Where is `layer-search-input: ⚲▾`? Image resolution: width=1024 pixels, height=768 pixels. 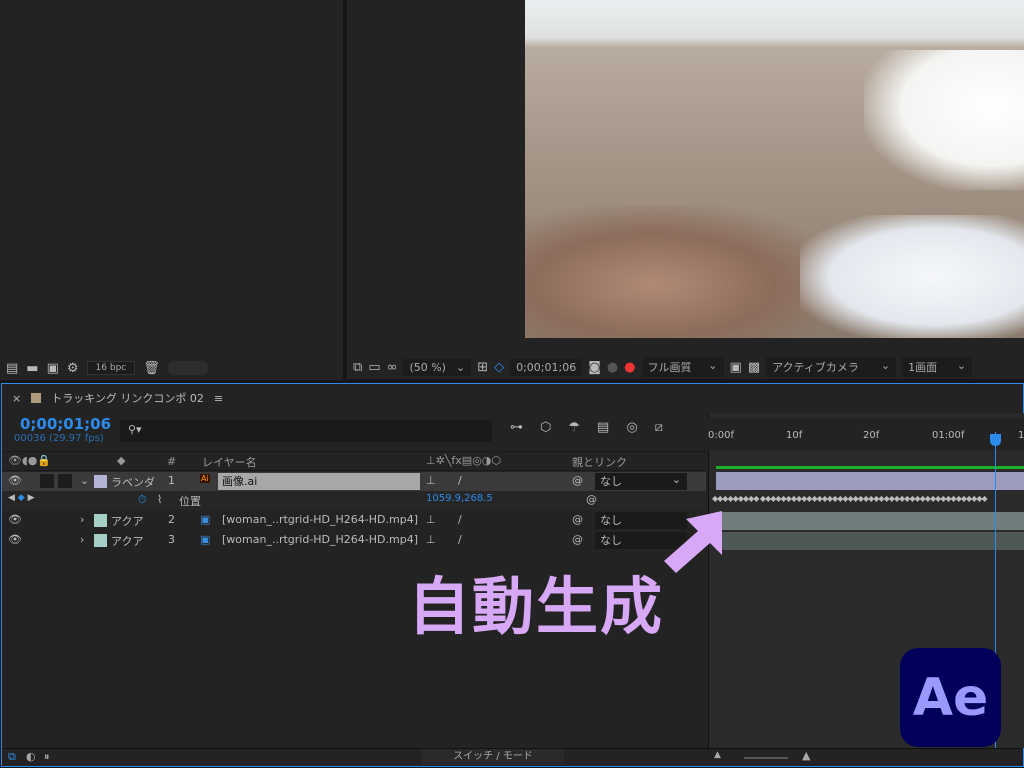 layer-search-input: ⚲▾ is located at coordinates (306, 431).